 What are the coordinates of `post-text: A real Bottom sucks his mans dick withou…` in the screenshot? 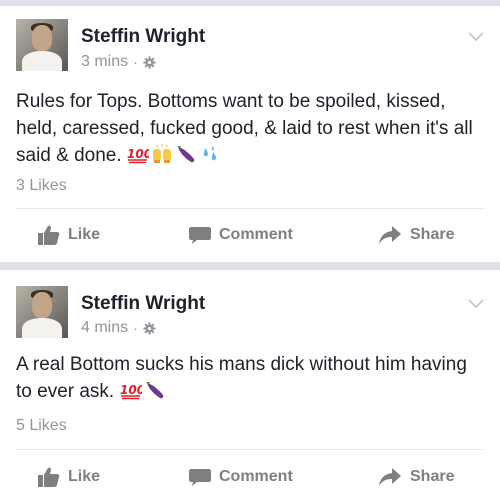 It's located at (251, 378).